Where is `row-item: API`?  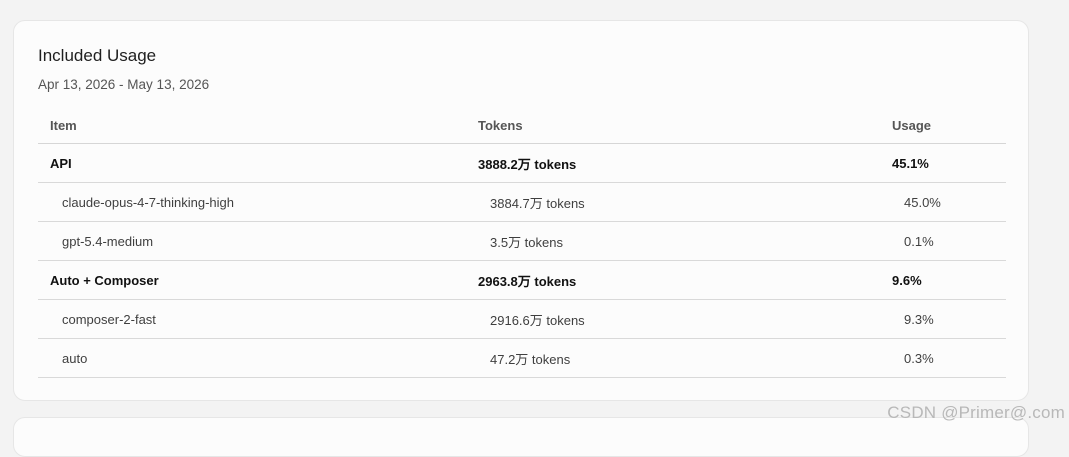
row-item: API is located at coordinates (252, 163).